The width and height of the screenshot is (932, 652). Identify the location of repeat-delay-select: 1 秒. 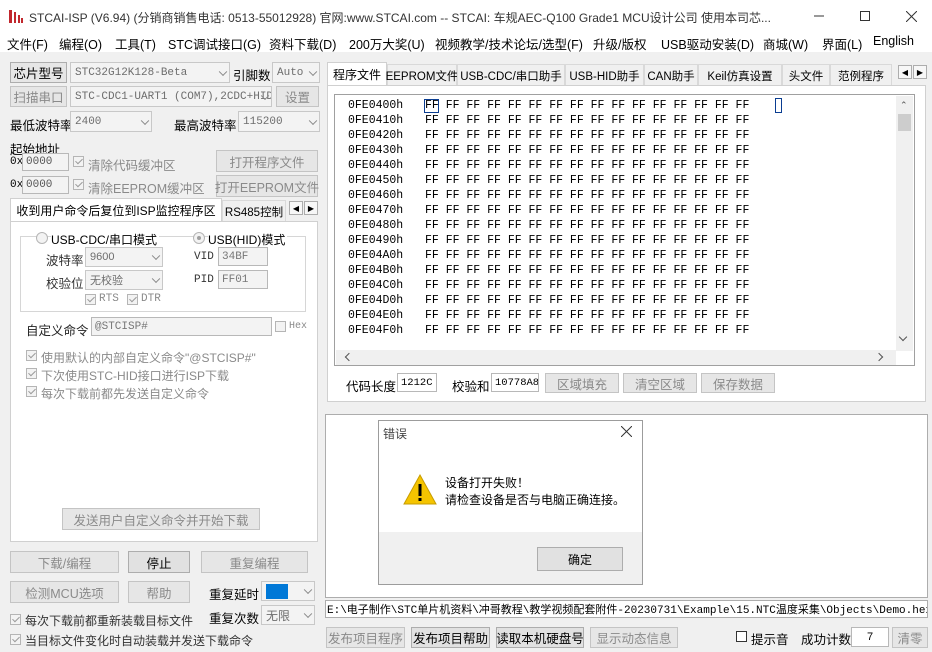
(288, 591).